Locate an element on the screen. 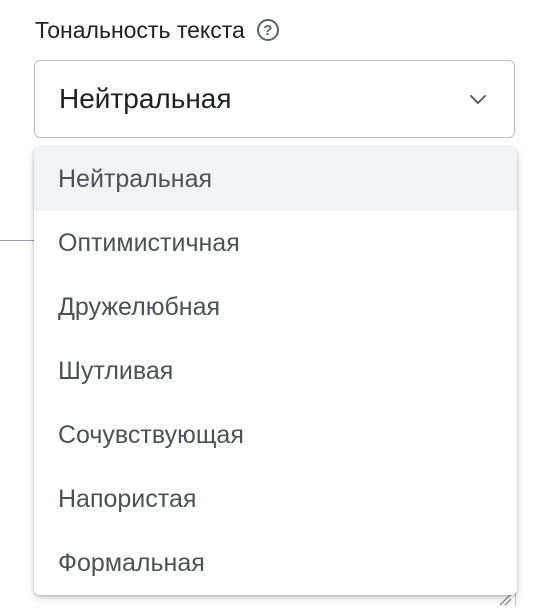  field-label-row: Тональность текста ? is located at coordinates (157, 30).